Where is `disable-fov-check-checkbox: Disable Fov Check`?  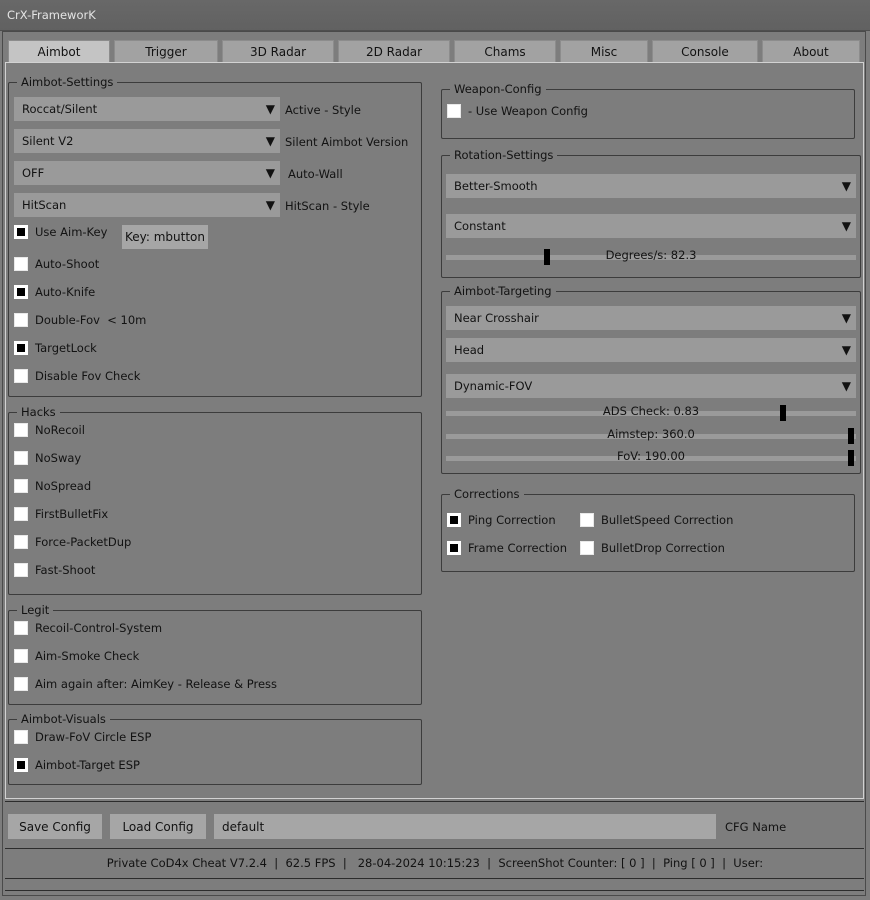 disable-fov-check-checkbox: Disable Fov Check is located at coordinates (77, 376).